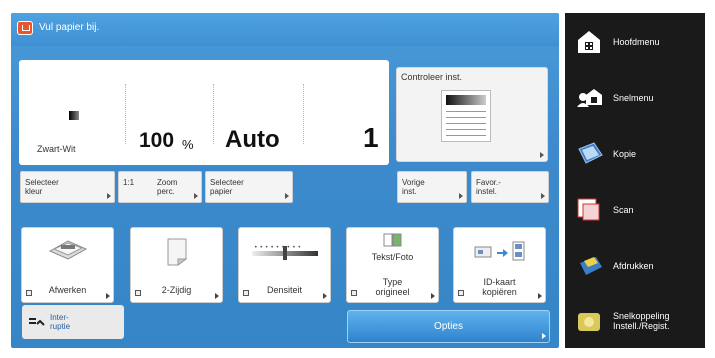 The width and height of the screenshot is (715, 358). What do you see at coordinates (589, 154) in the screenshot?
I see `copy-icon` at bounding box center [589, 154].